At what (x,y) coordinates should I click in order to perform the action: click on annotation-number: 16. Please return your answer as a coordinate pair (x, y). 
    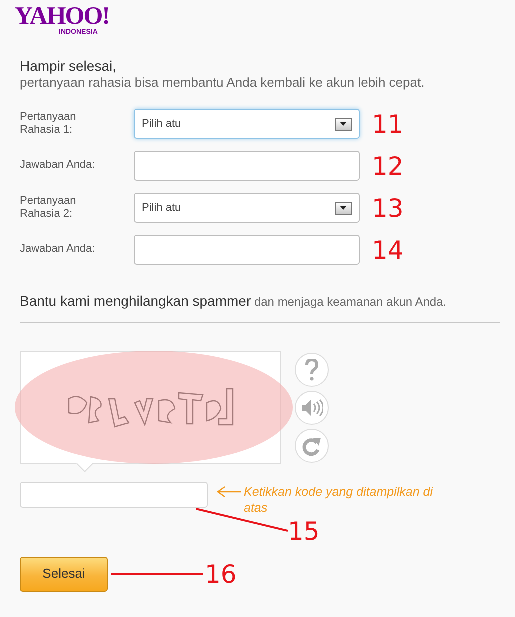
    Looking at the image, I should click on (221, 574).